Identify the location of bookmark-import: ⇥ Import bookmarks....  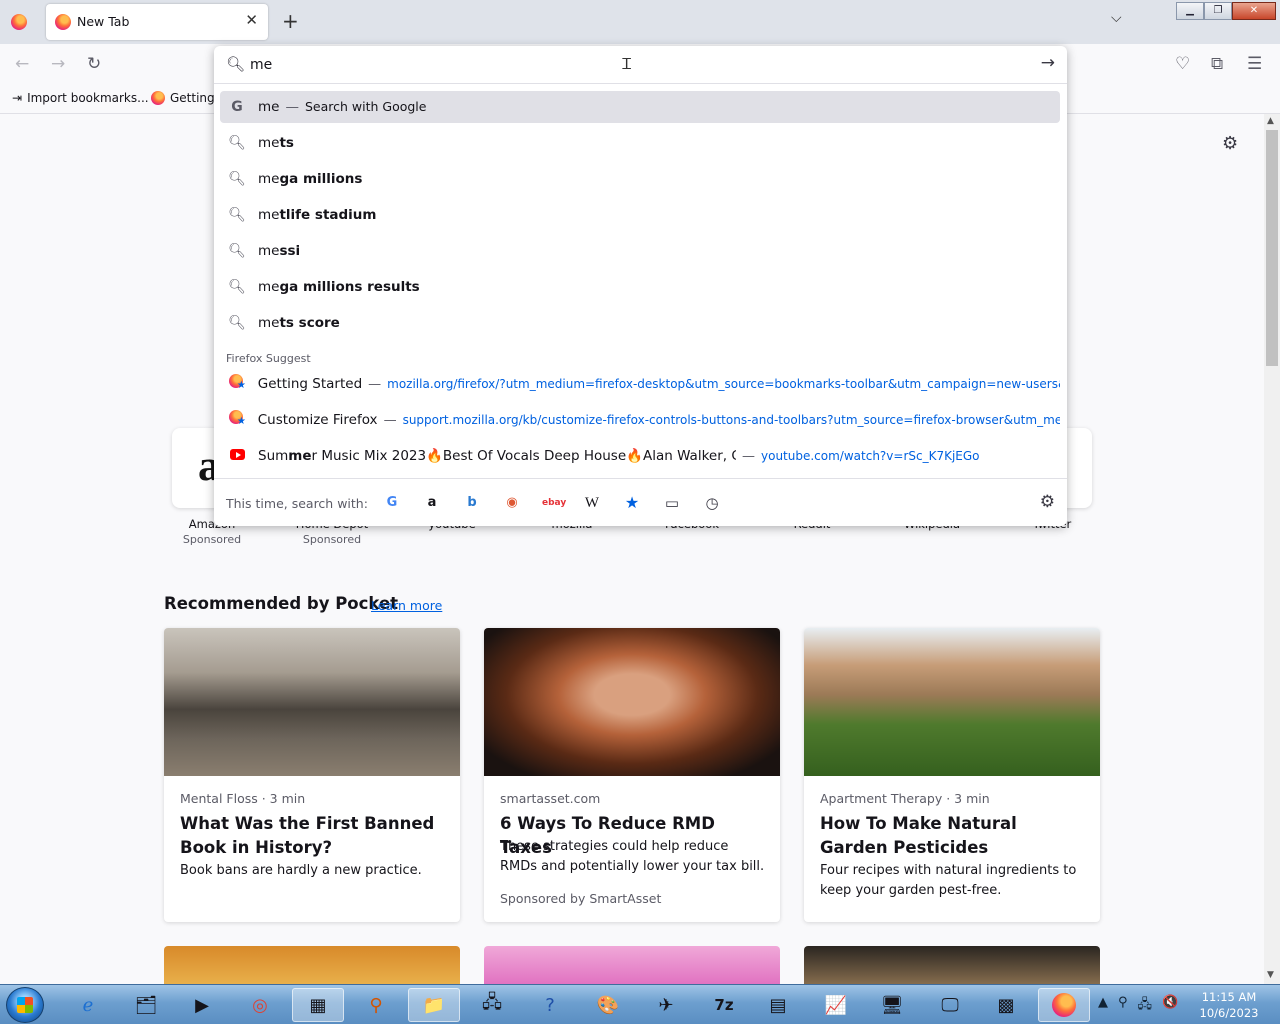
(80, 98).